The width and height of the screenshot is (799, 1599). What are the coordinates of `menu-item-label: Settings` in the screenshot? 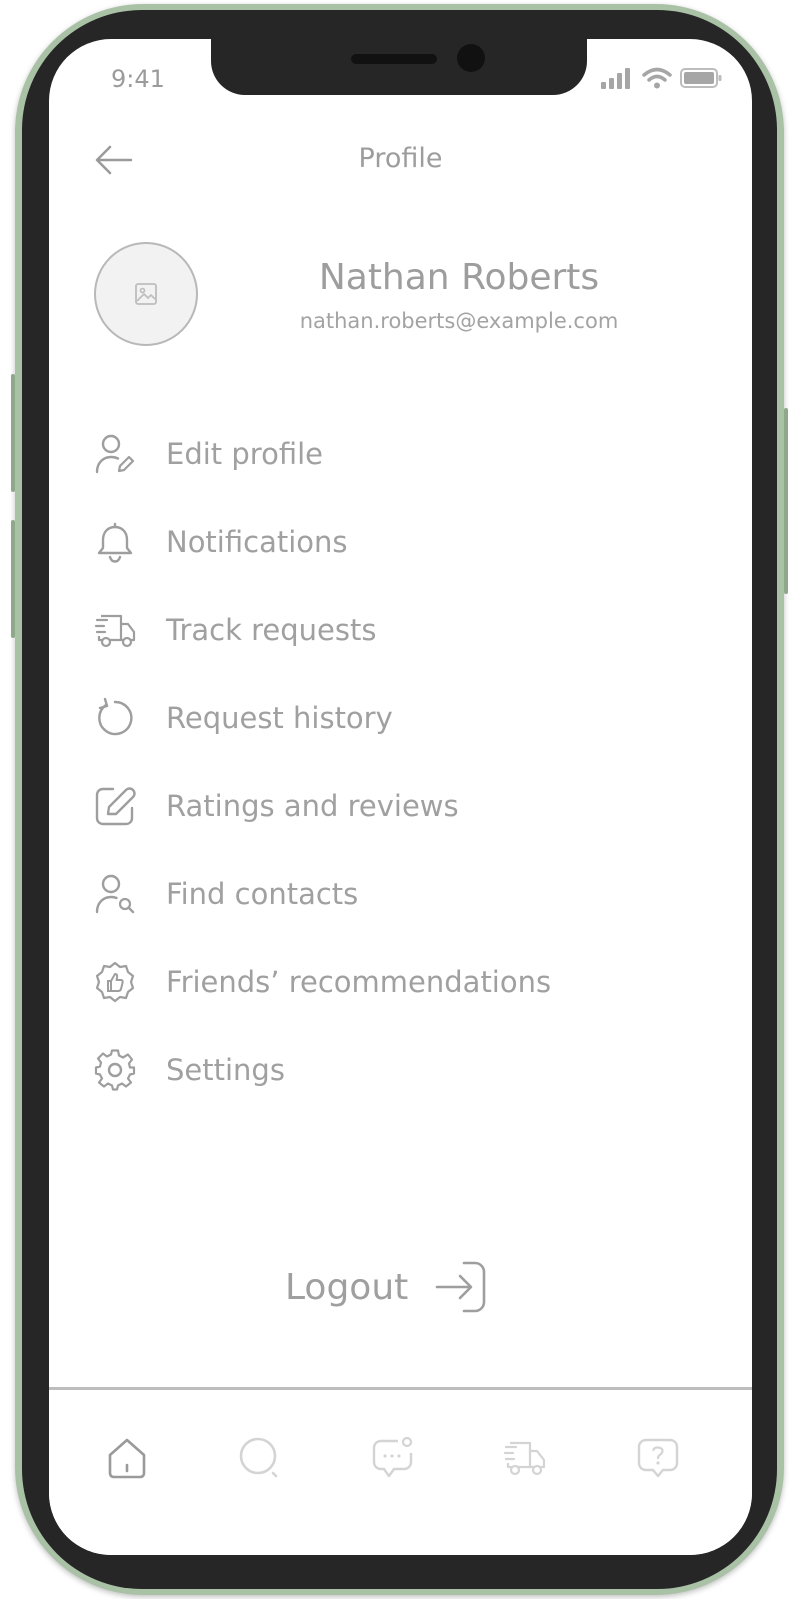 It's located at (225, 1070).